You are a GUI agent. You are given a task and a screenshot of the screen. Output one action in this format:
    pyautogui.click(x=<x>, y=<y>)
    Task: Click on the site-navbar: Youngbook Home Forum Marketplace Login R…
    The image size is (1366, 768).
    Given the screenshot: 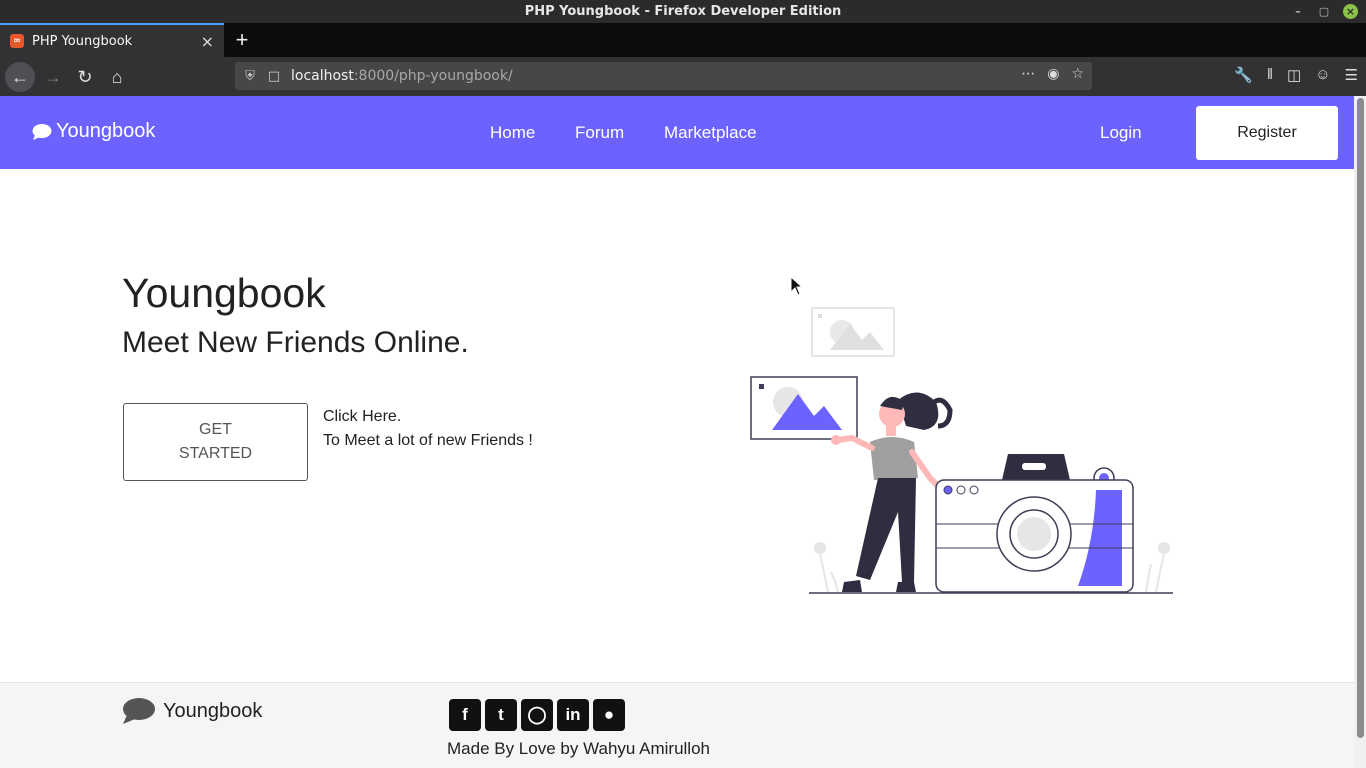 What is the action you would take?
    pyautogui.click(x=677, y=132)
    